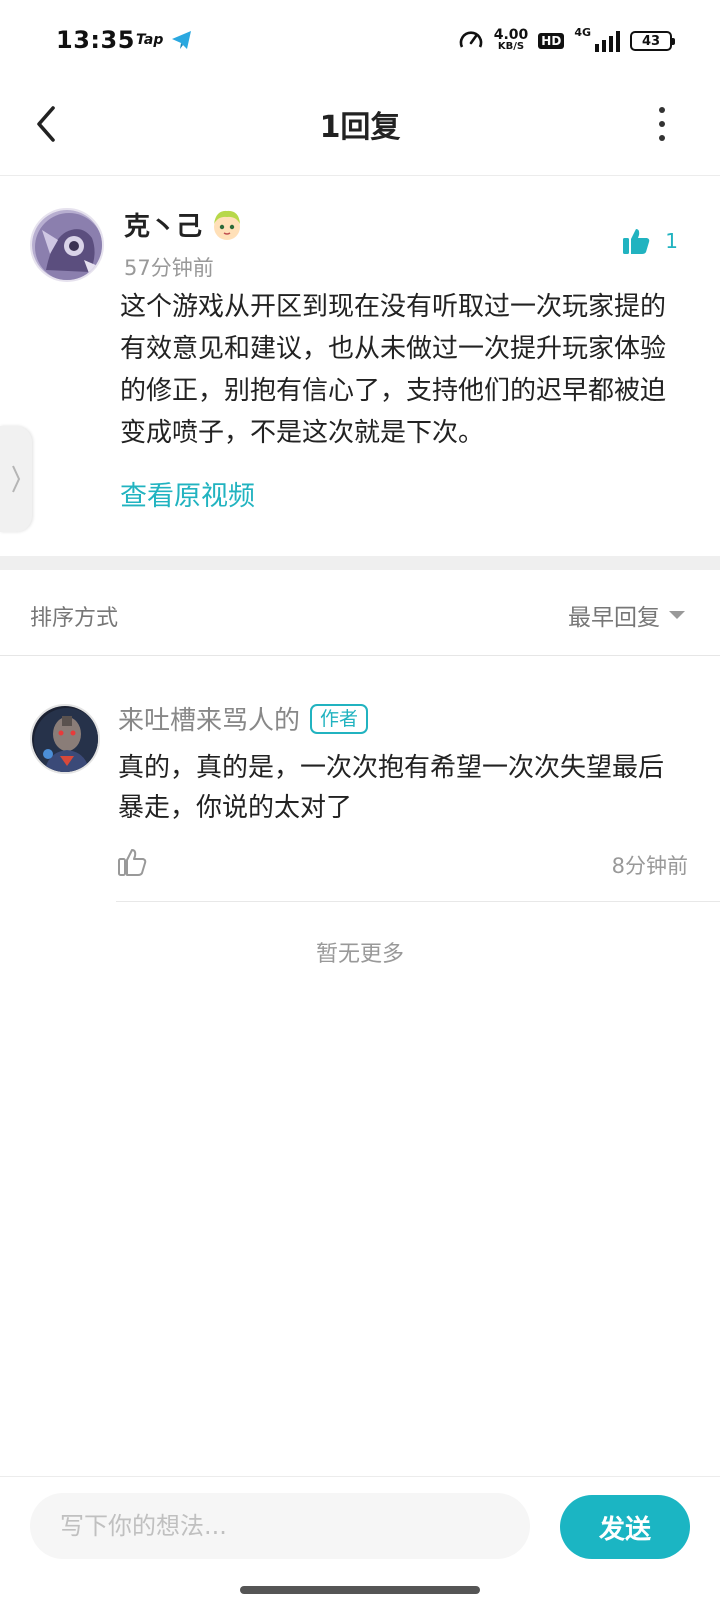 Image resolution: width=720 pixels, height=1608 pixels. What do you see at coordinates (607, 41) in the screenshot?
I see `signal-icon` at bounding box center [607, 41].